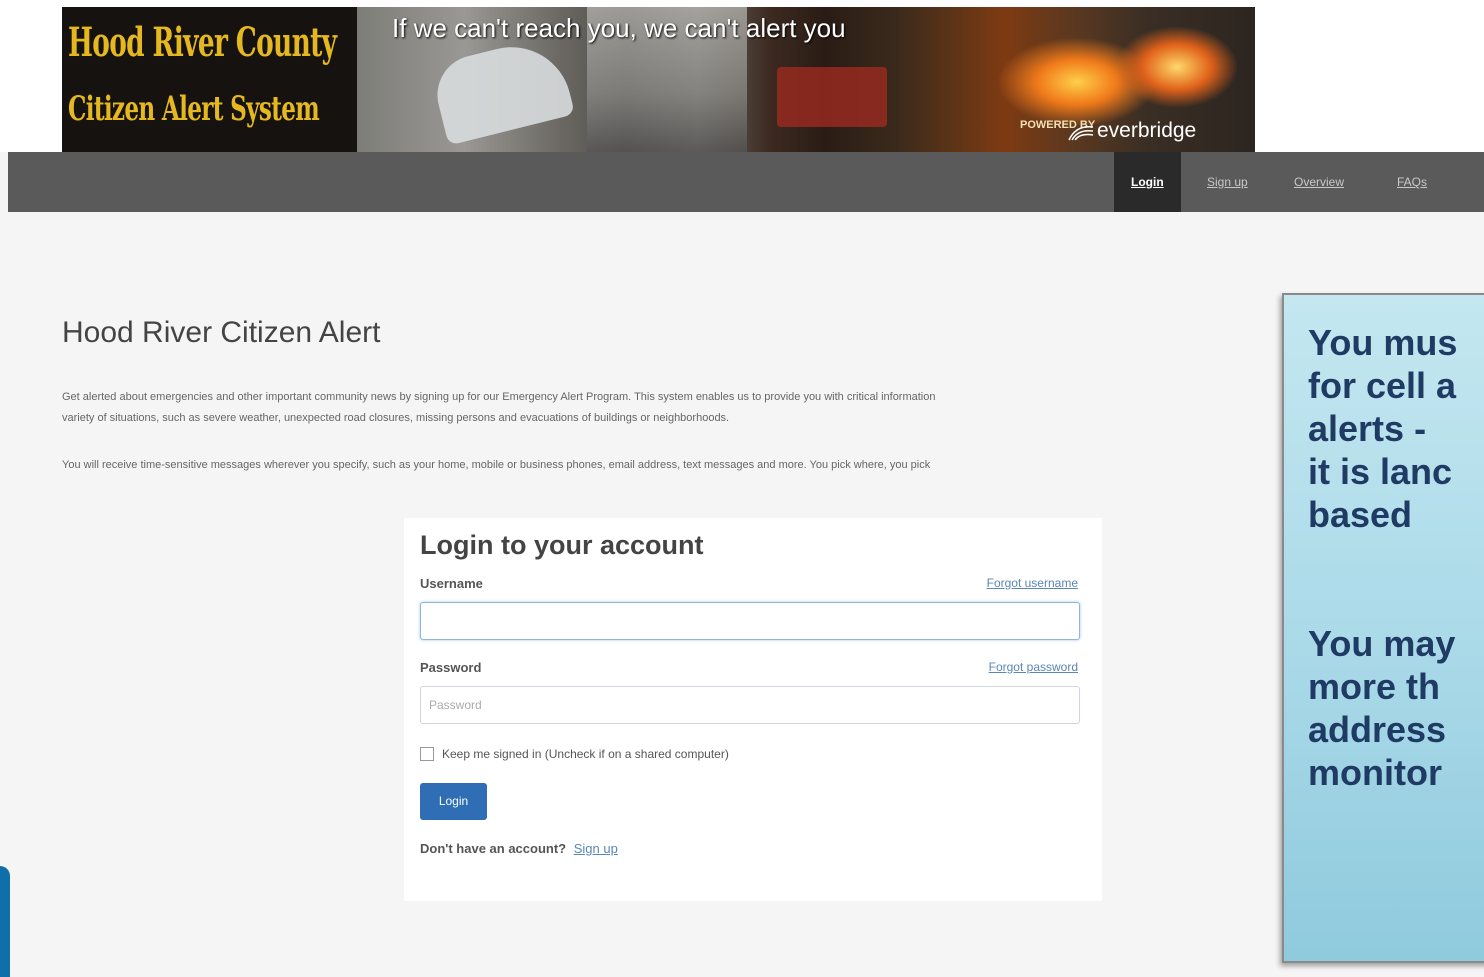 Image resolution: width=1484 pixels, height=977 pixels. What do you see at coordinates (1360, 514) in the screenshot?
I see `callout-line: based` at bounding box center [1360, 514].